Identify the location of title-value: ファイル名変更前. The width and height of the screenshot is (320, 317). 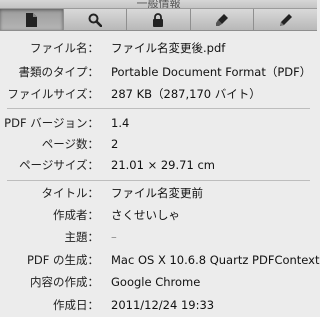
(157, 193).